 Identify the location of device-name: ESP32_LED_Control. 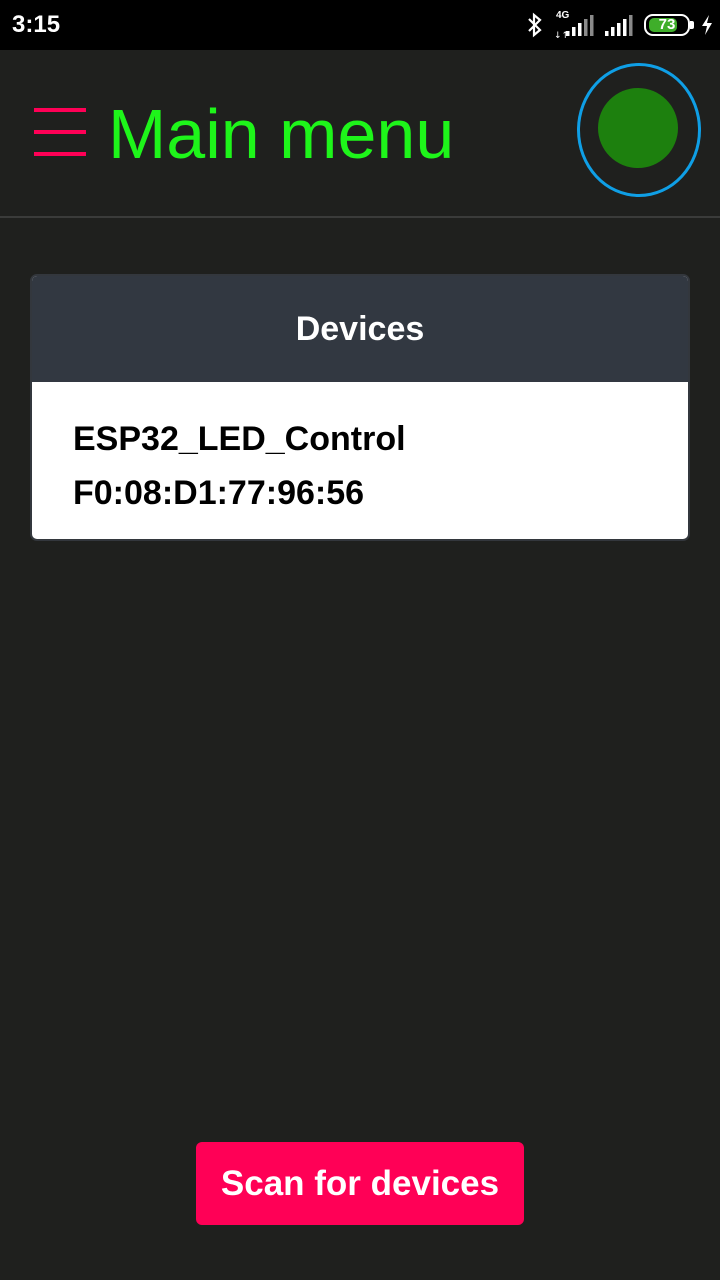
(239, 439).